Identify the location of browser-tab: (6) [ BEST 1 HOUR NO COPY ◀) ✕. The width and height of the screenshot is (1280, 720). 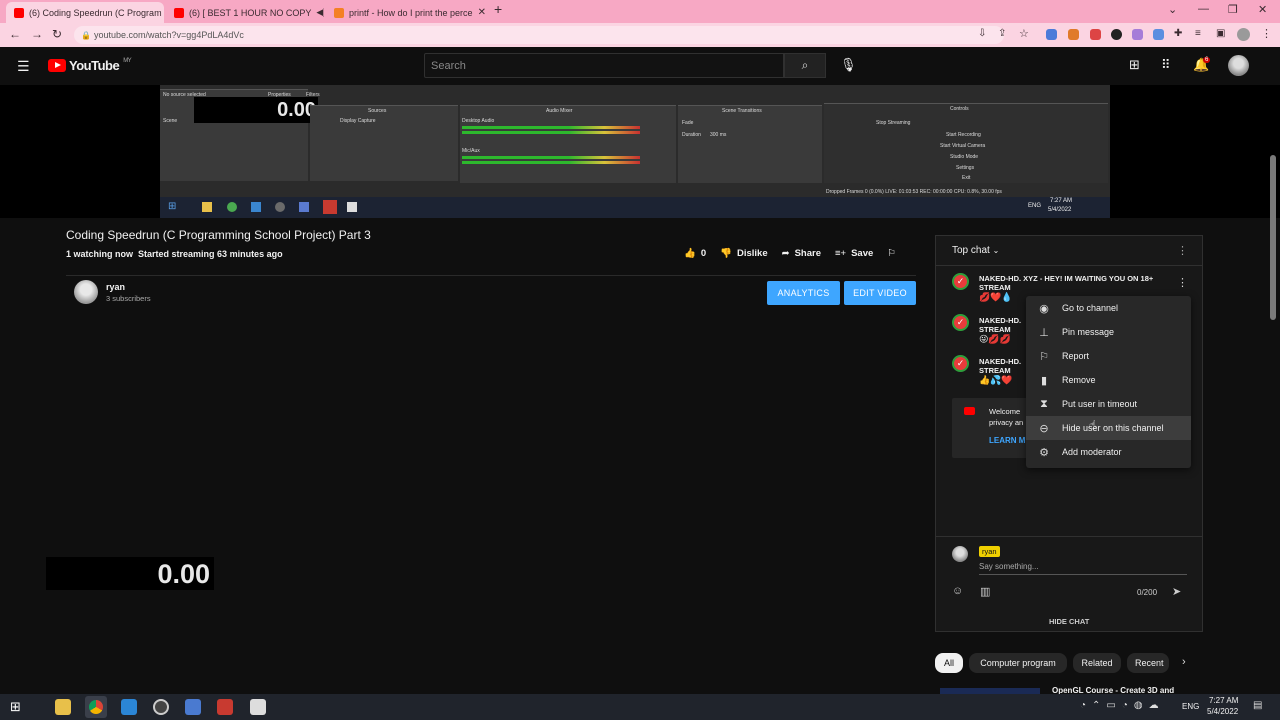
(245, 12).